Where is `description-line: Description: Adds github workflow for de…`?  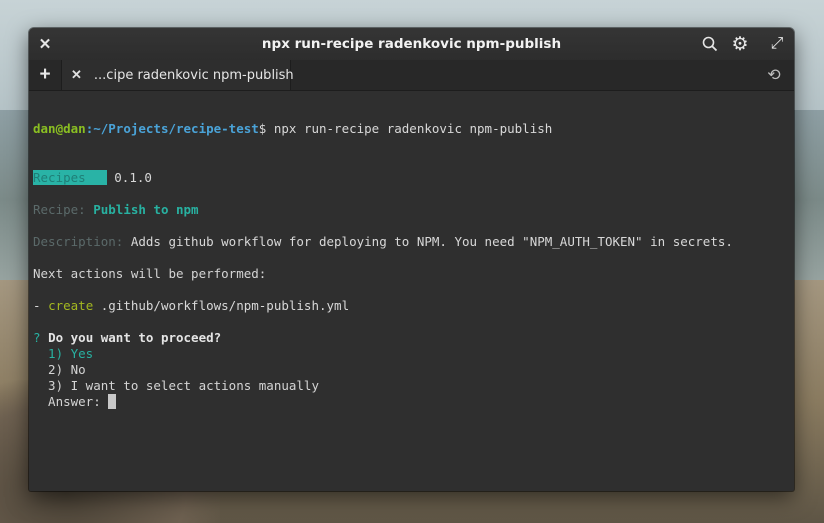
description-line: Description: Adds github workflow for de… is located at coordinates (383, 242).